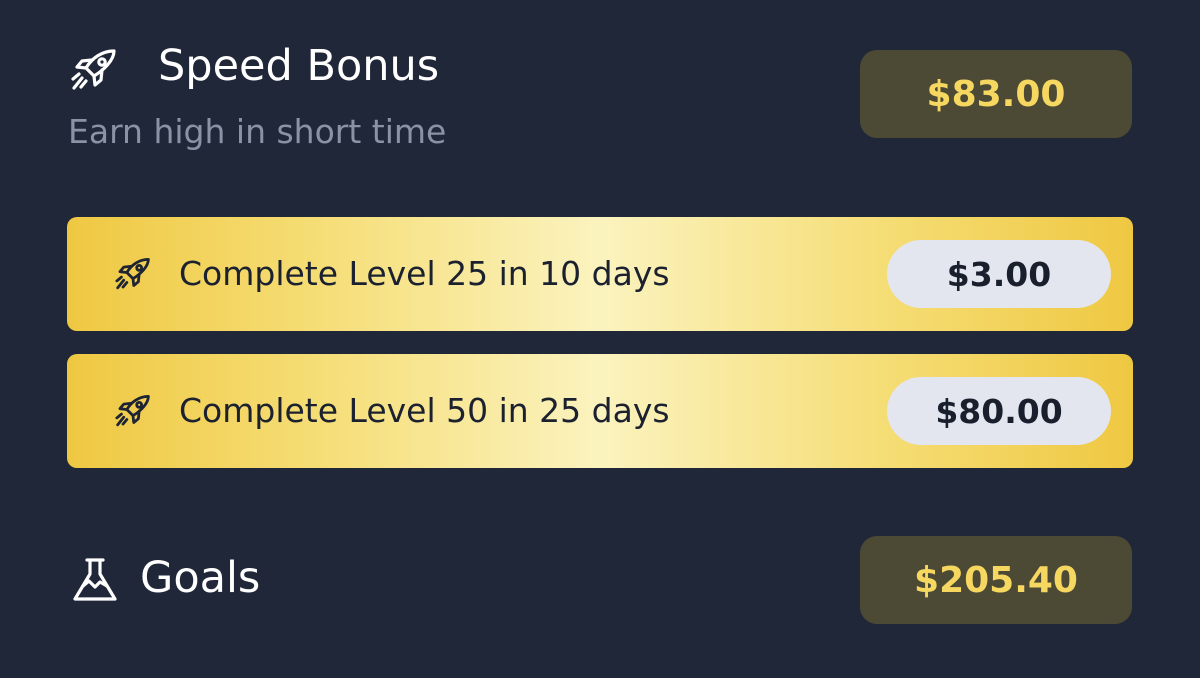  What do you see at coordinates (257, 131) in the screenshot?
I see `speed-bonus-subtitle: Earn high in short time` at bounding box center [257, 131].